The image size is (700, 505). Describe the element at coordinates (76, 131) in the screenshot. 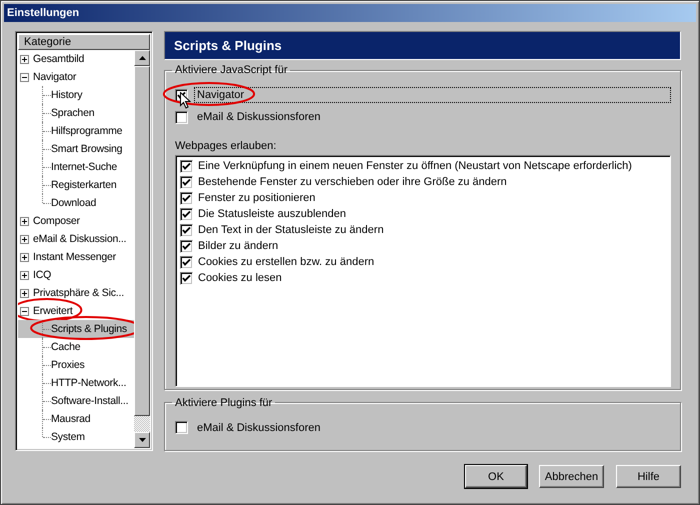

I see `tree-item: Hilfsprogramme` at that location.